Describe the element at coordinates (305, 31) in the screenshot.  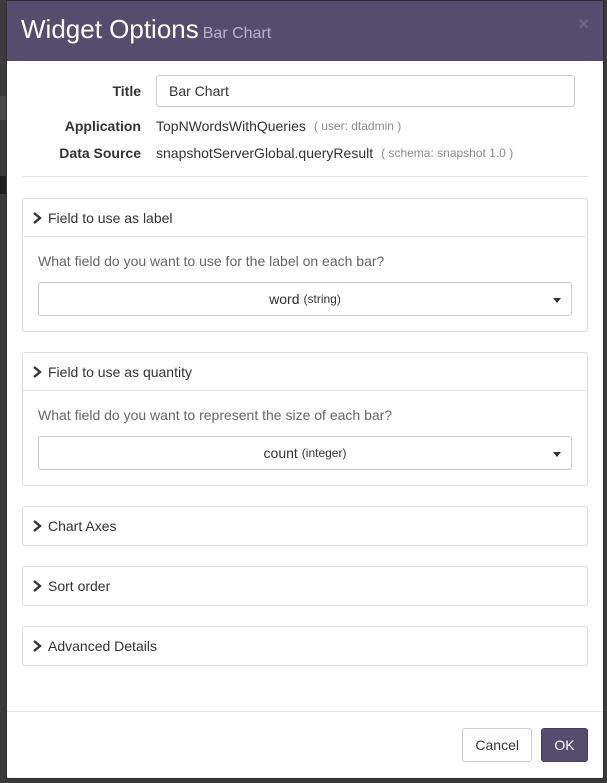
I see `modal-header: Widget Options Bar Chart ×` at that location.